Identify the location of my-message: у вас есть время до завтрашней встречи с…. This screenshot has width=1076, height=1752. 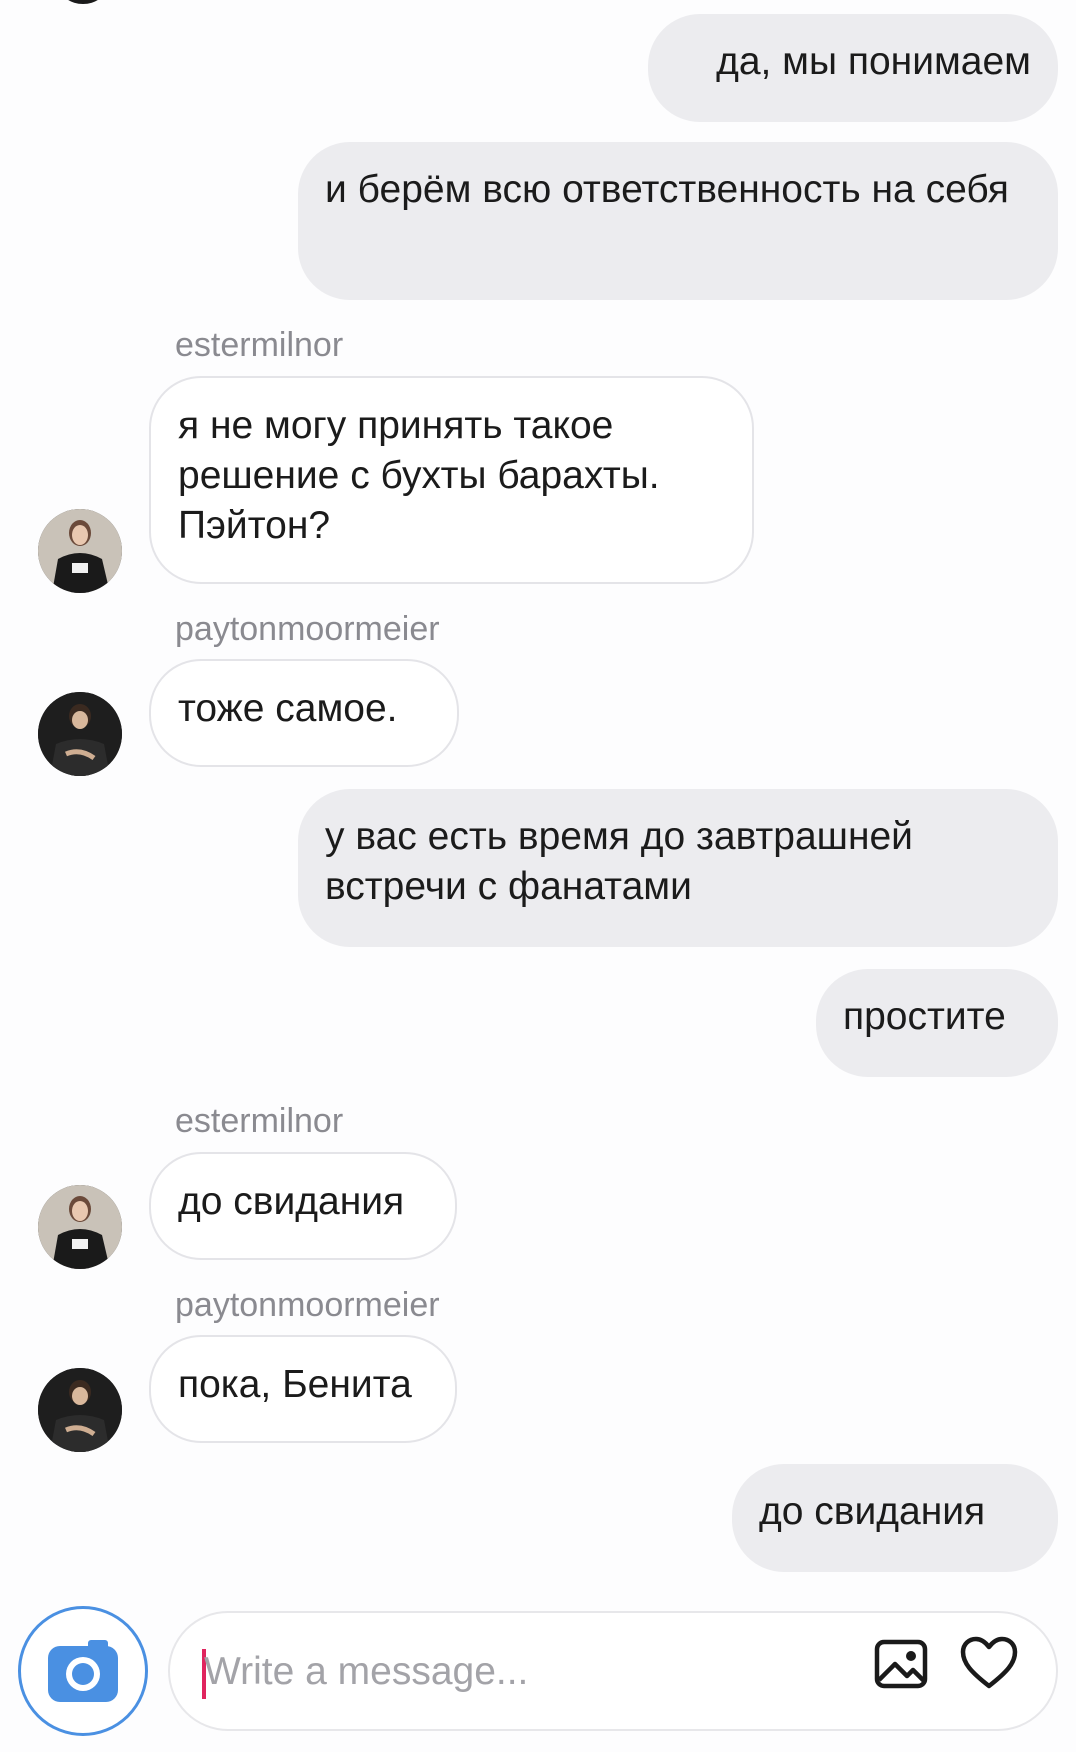
(678, 868).